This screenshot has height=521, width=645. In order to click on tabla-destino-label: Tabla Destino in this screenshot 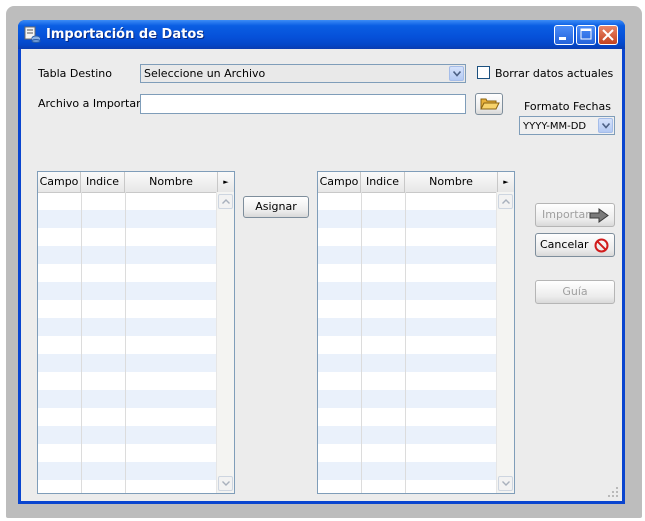, I will do `click(75, 73)`.